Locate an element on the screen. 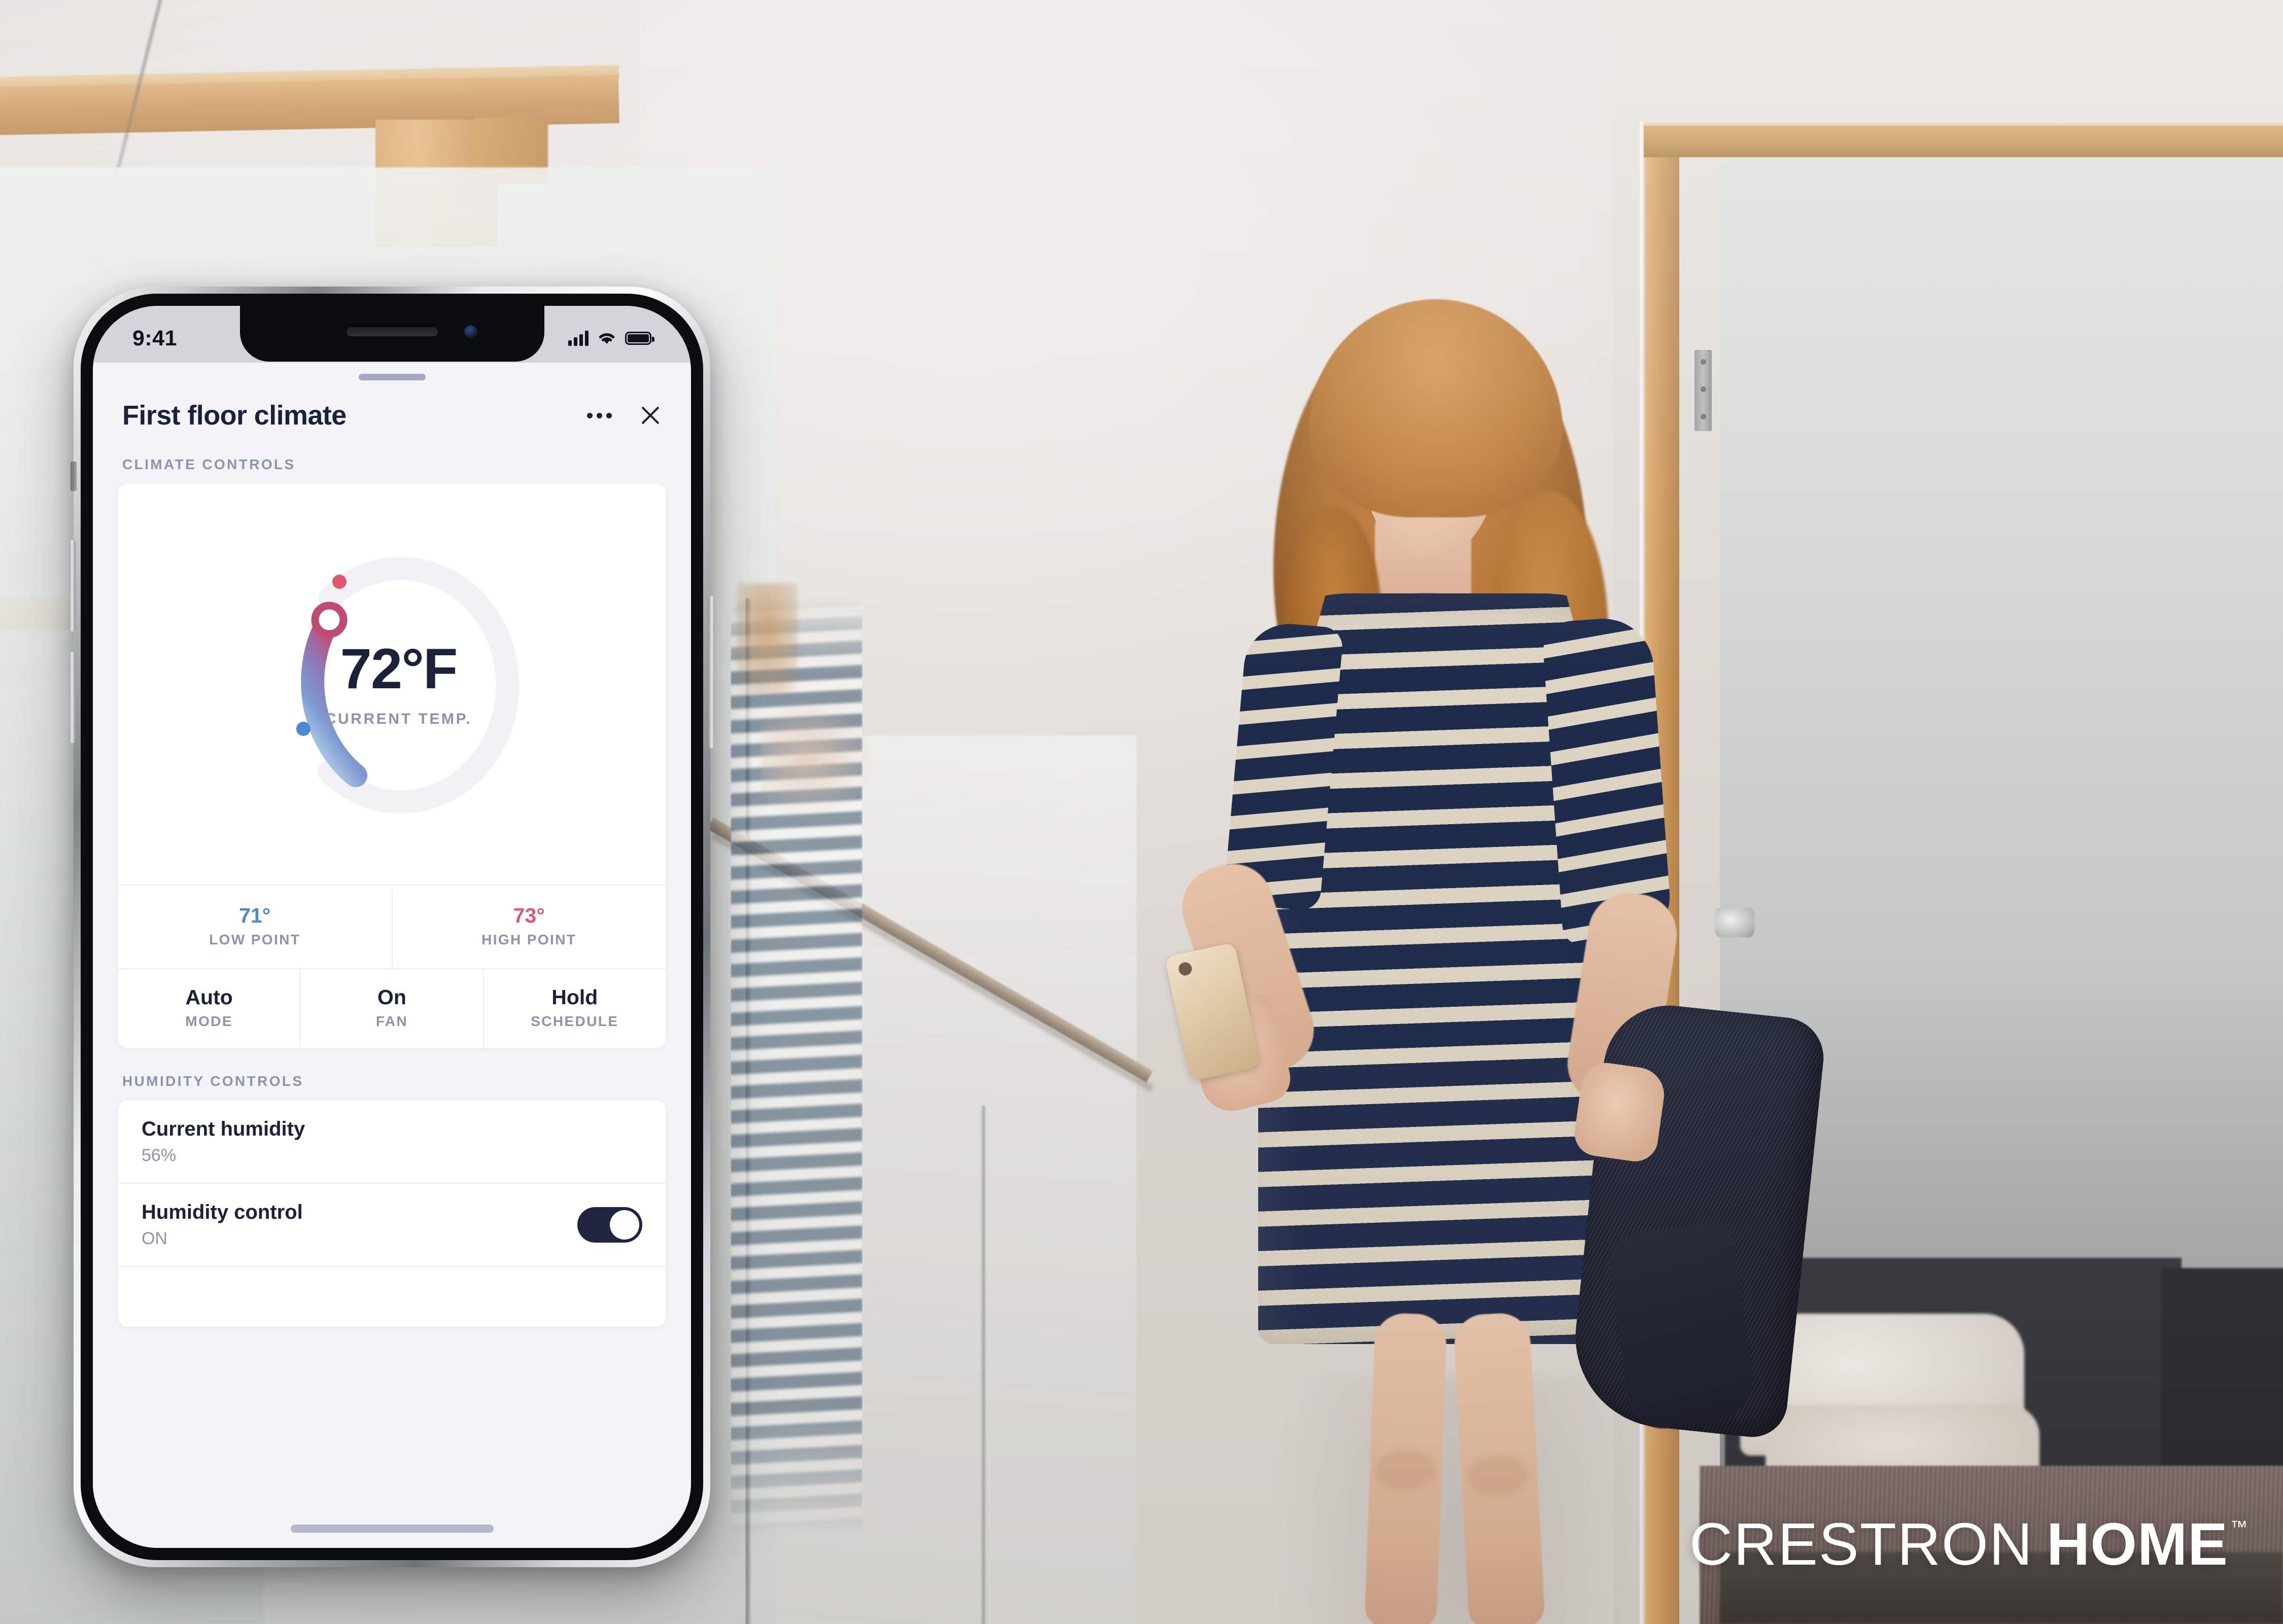 The image size is (2283, 1624). fan-cell: On FAN is located at coordinates (391, 1009).